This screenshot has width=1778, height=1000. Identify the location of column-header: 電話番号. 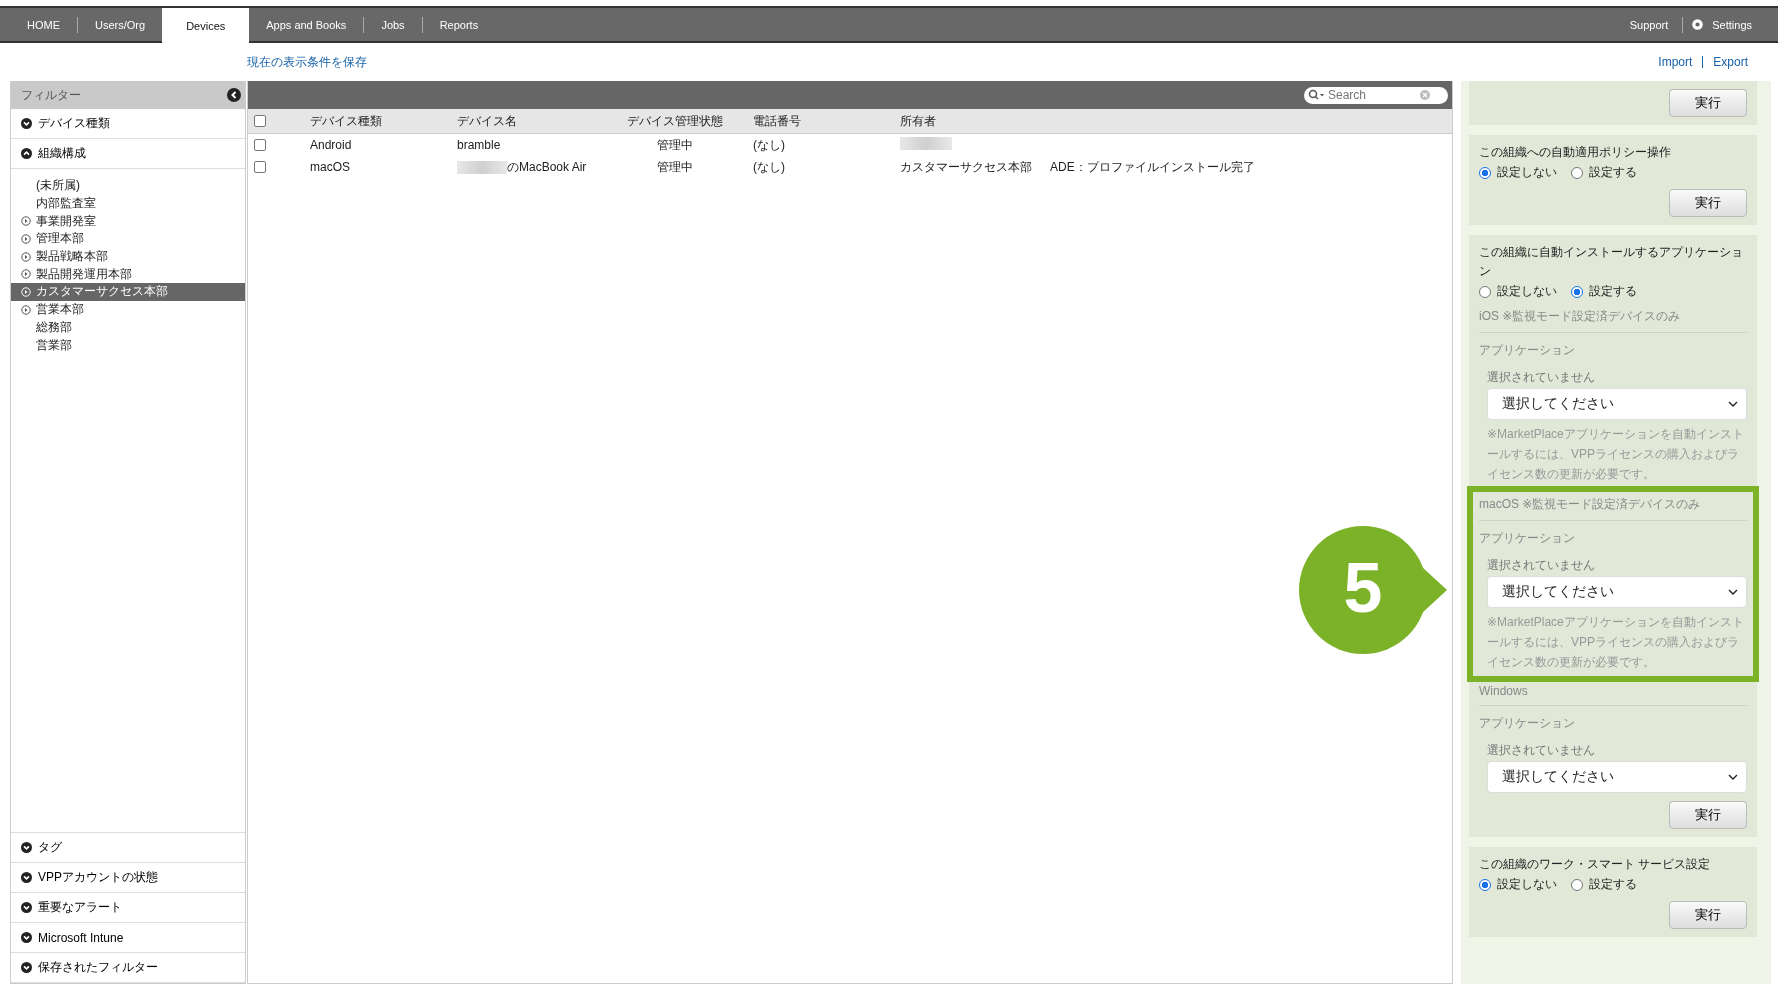
(818, 121).